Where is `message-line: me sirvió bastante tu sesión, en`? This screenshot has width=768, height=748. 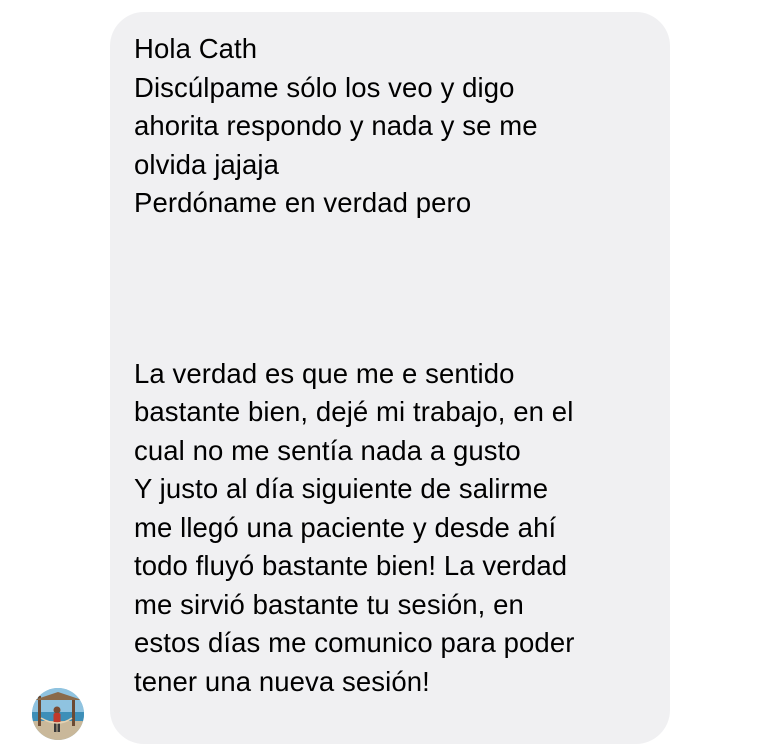
message-line: me sirvió bastante tu sesión, en is located at coordinates (329, 604).